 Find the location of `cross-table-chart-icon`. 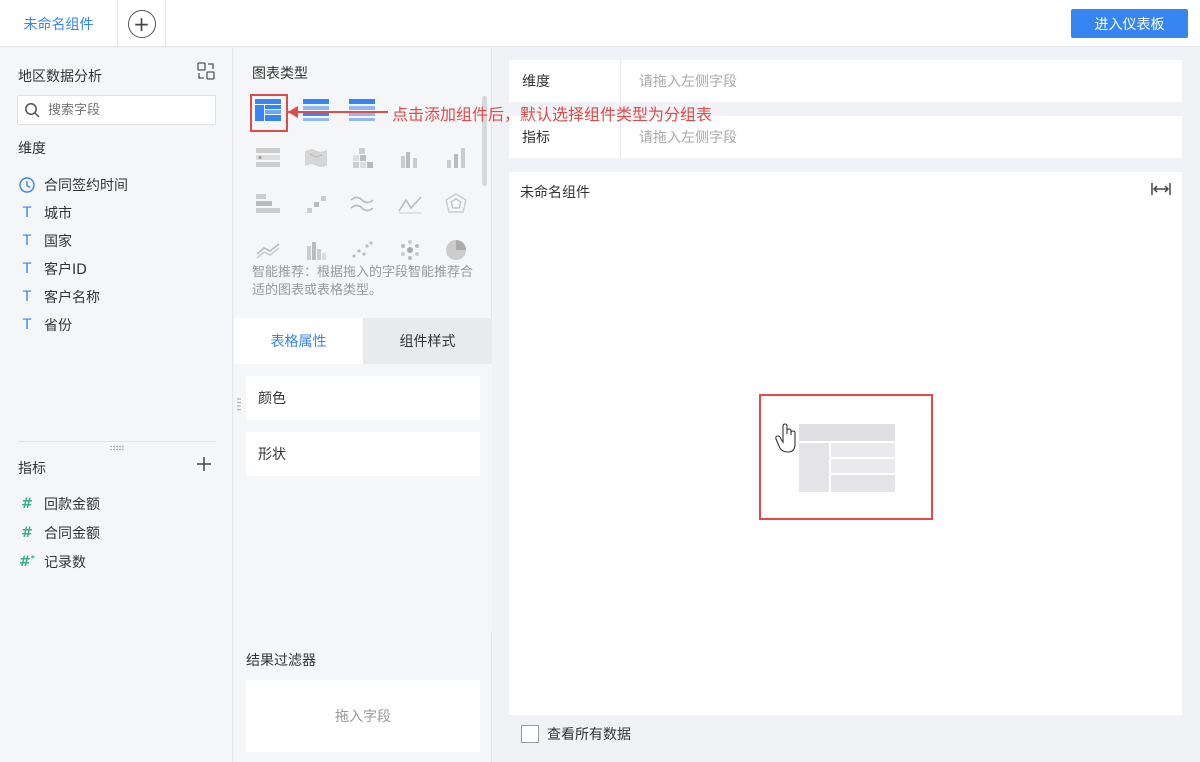

cross-table-chart-icon is located at coordinates (316, 110).